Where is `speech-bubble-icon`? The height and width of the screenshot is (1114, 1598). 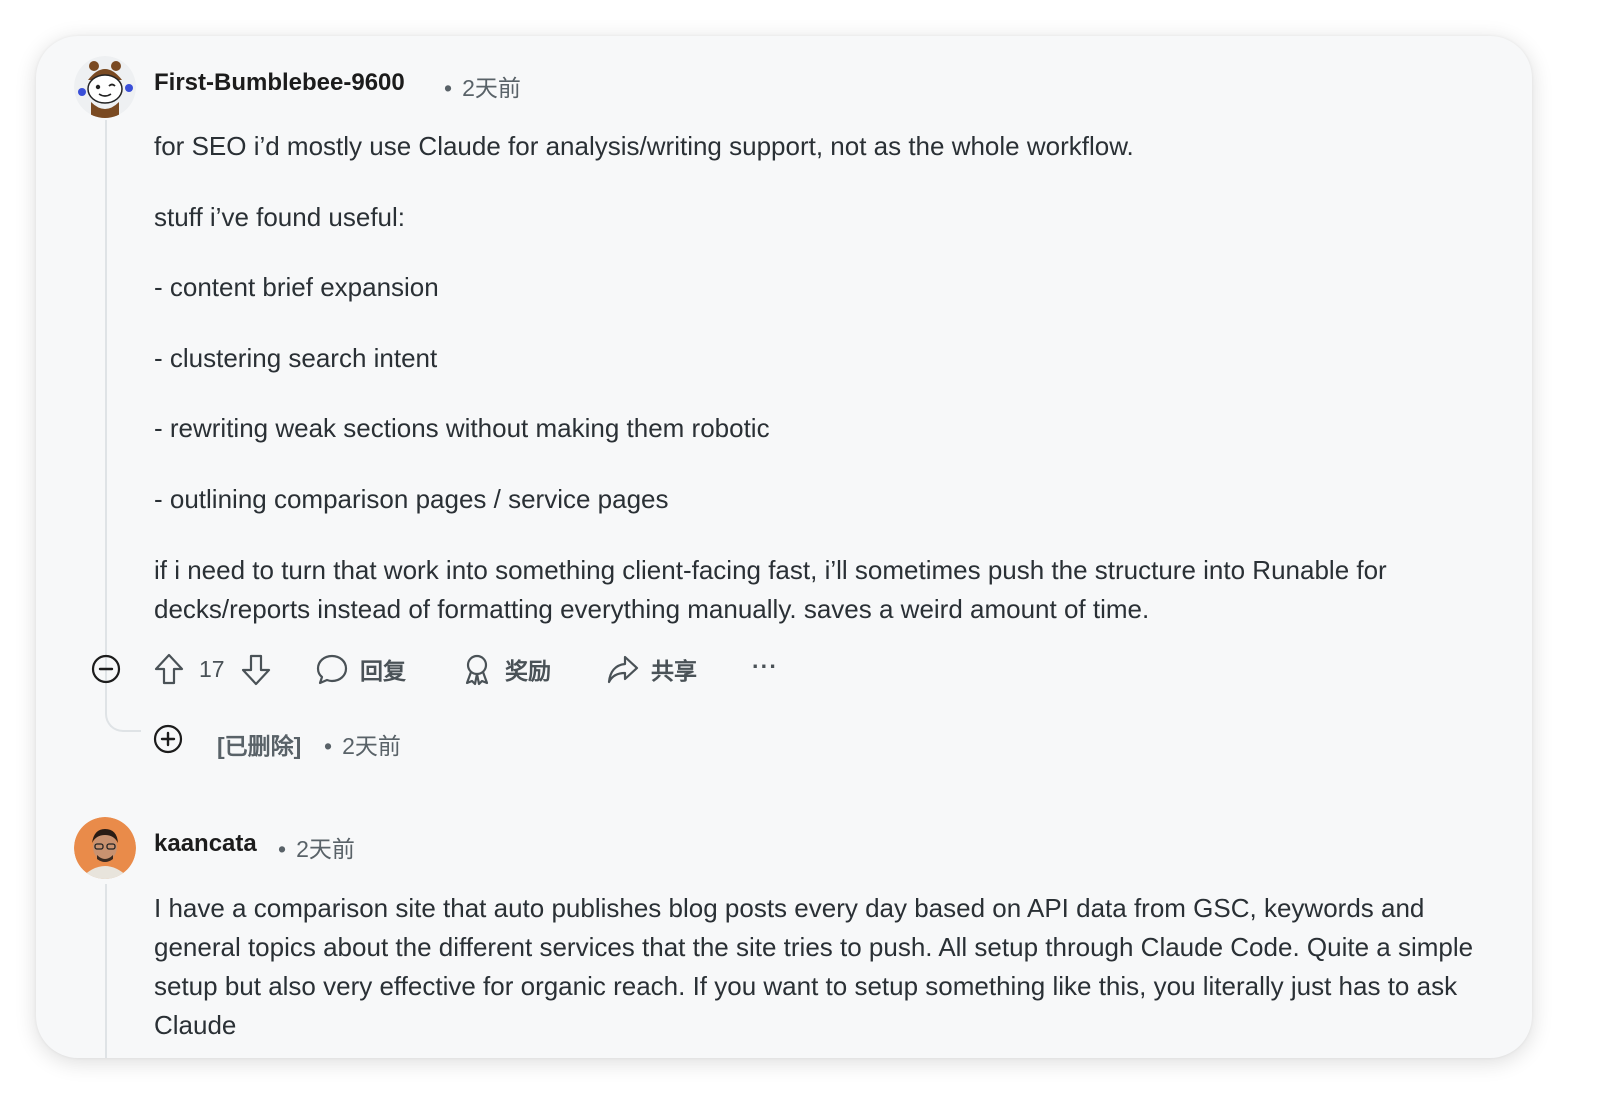
speech-bubble-icon is located at coordinates (332, 669).